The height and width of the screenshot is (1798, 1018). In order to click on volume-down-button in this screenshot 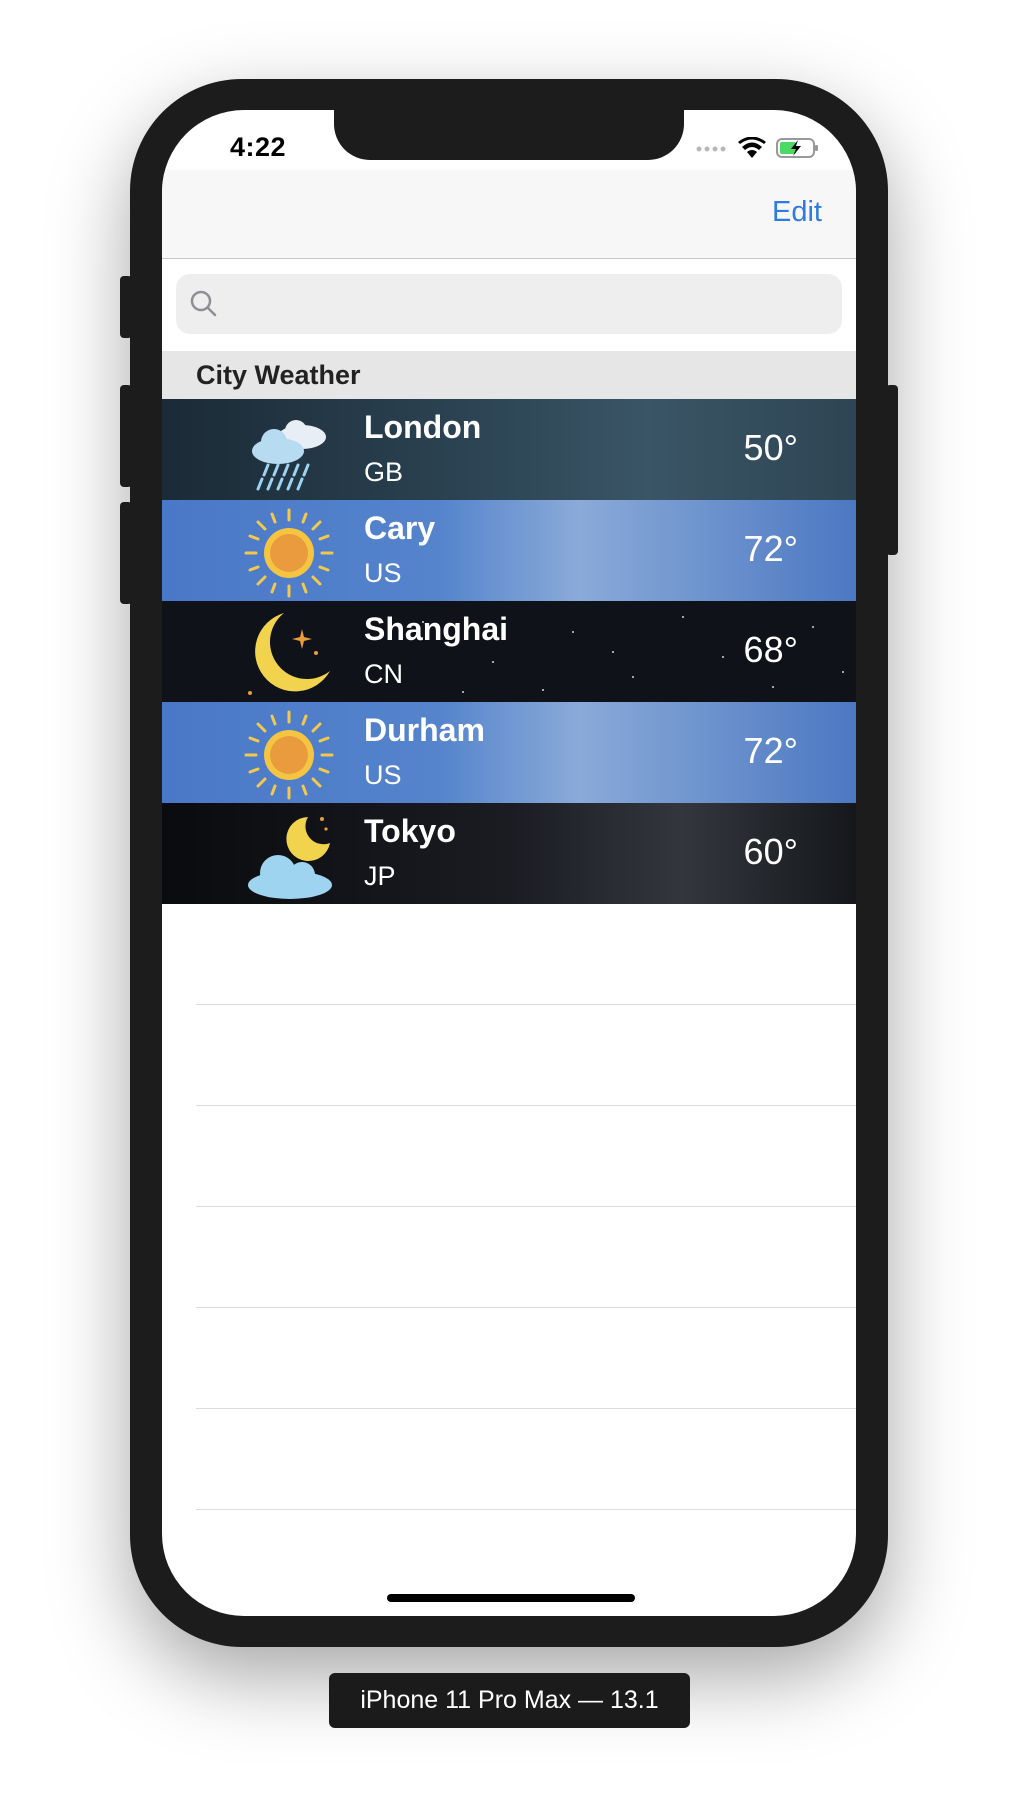, I will do `click(126, 553)`.